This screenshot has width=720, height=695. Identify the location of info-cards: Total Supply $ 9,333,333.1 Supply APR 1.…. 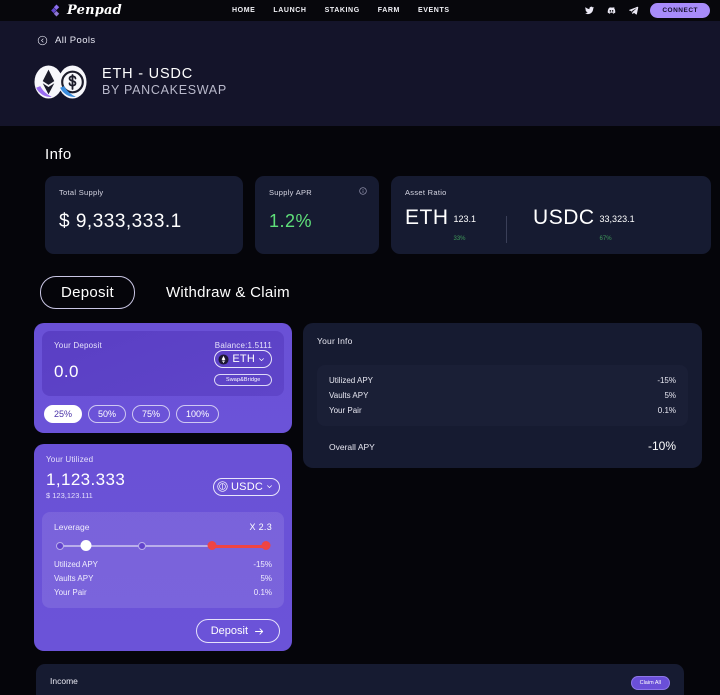
(382, 215).